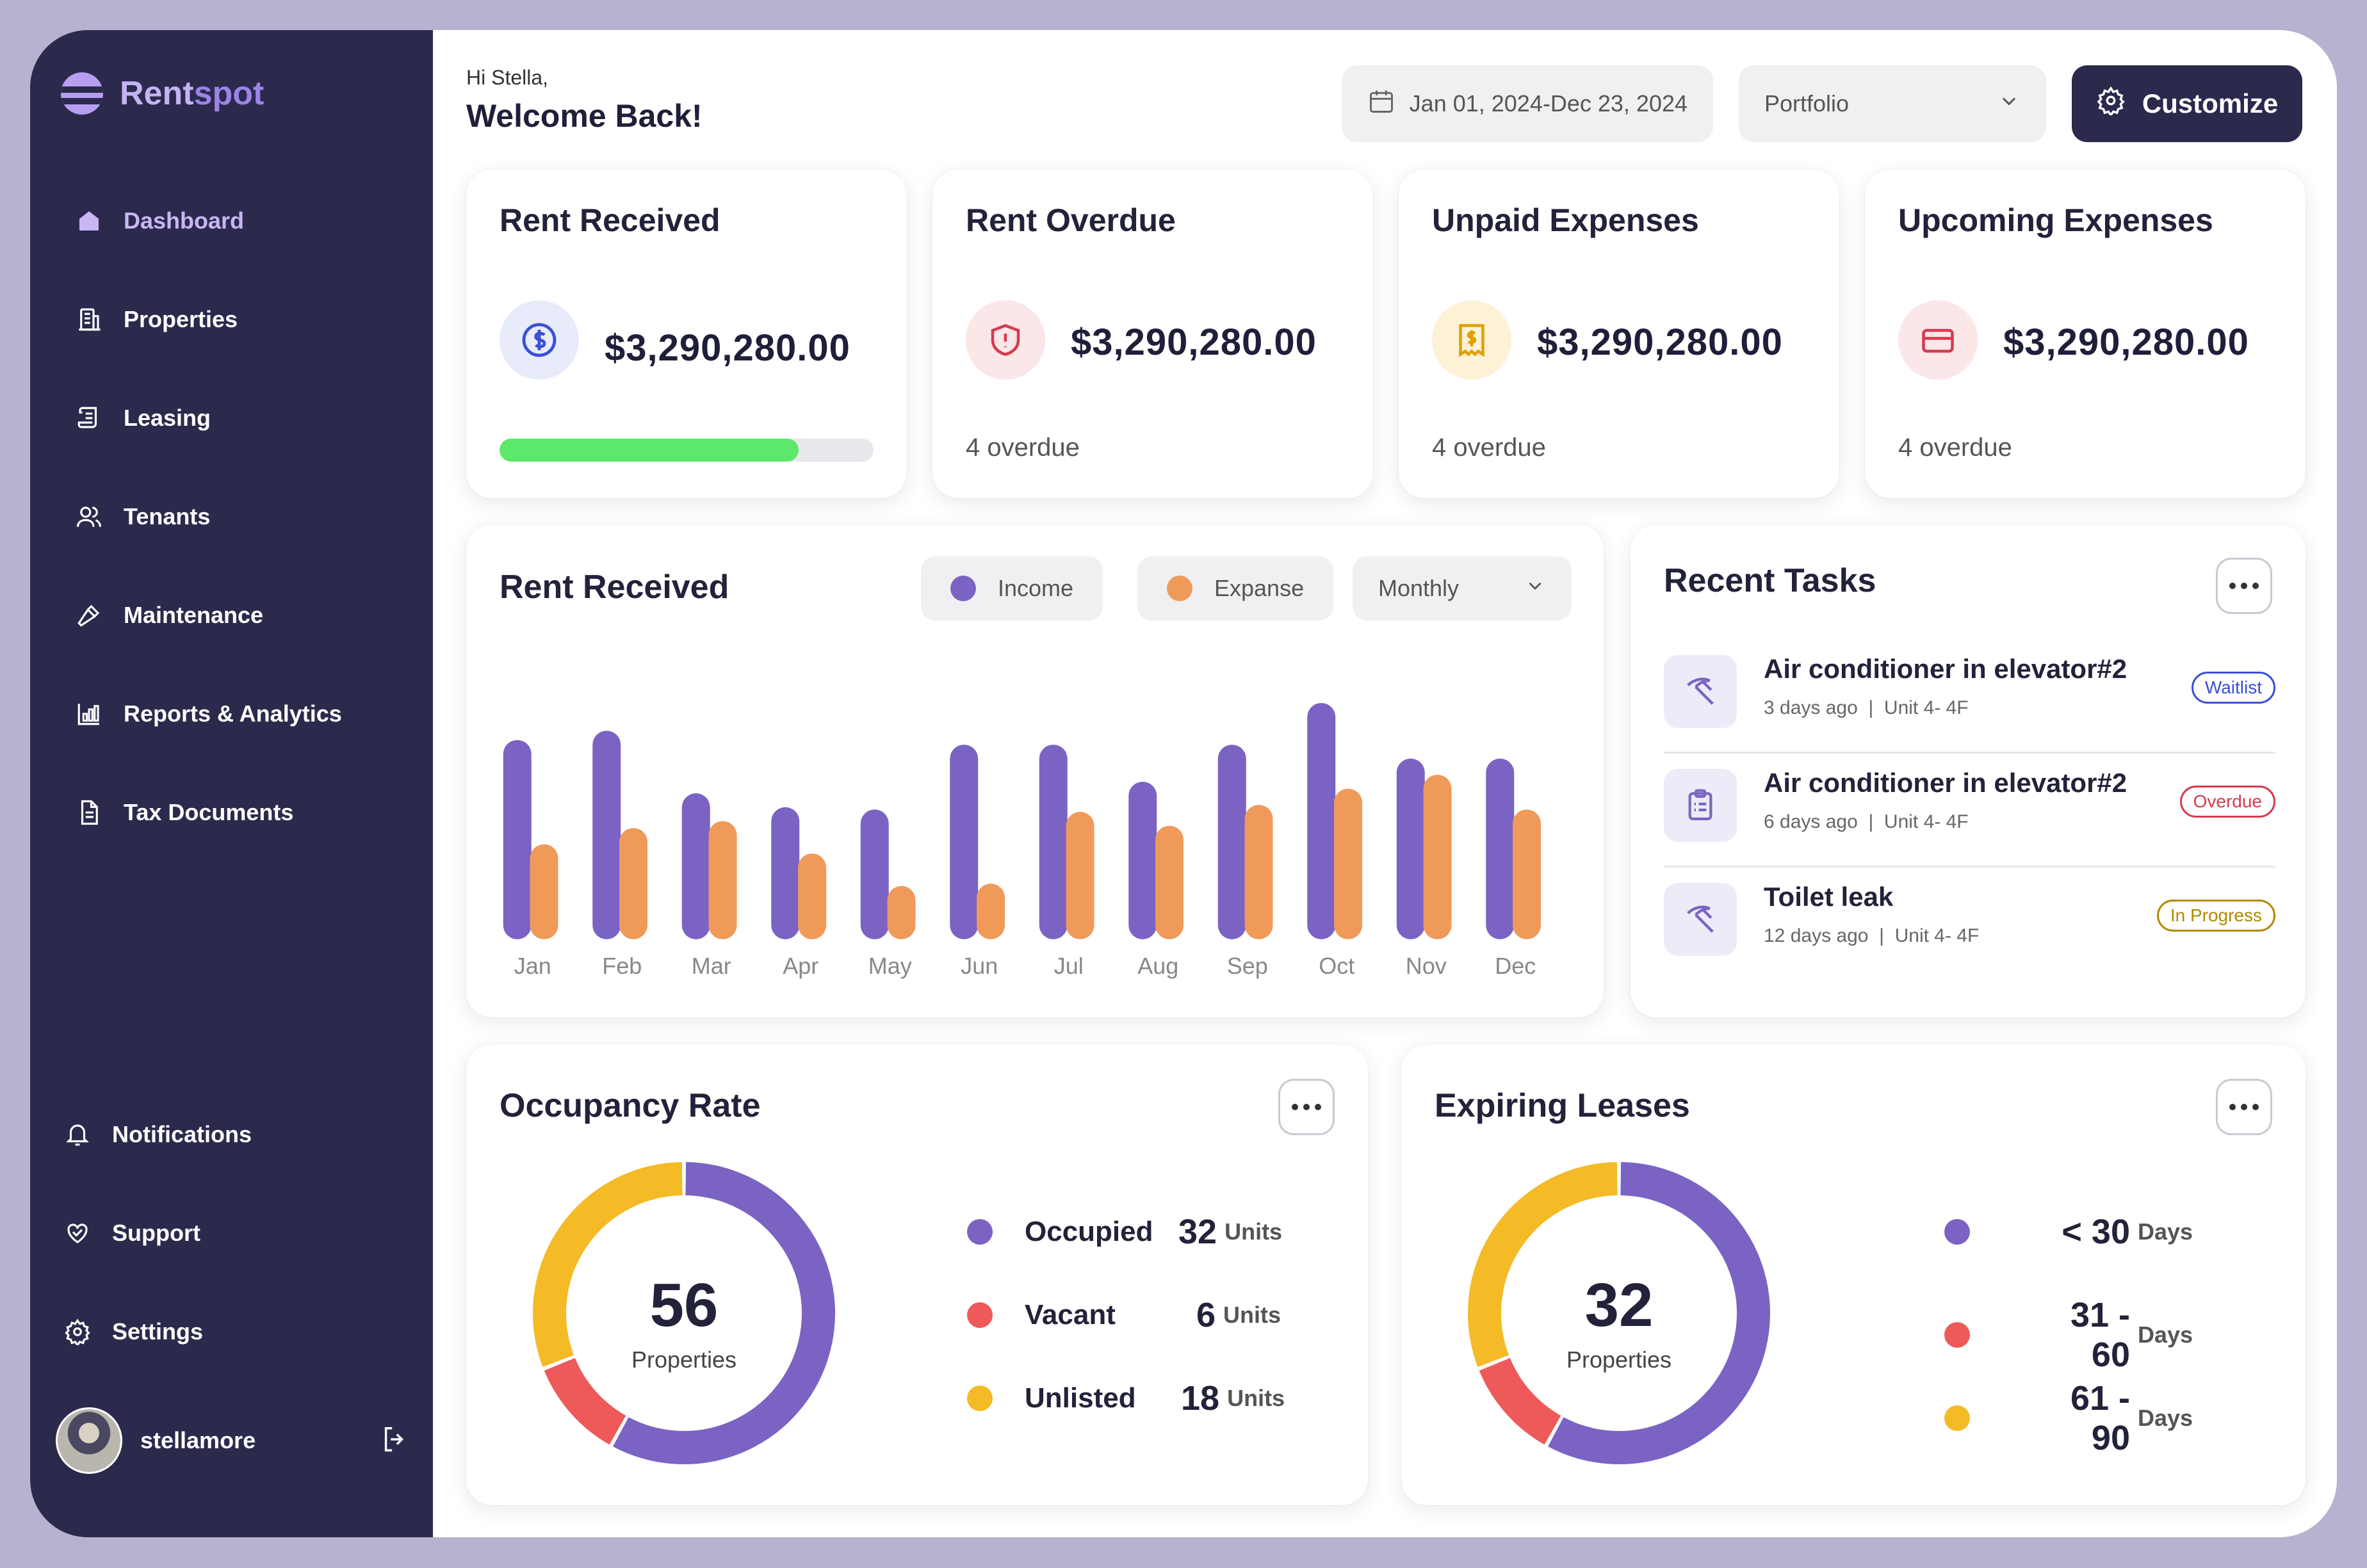 The image size is (2367, 1568). I want to click on donut-segment-vacant, so click(585, 1401).